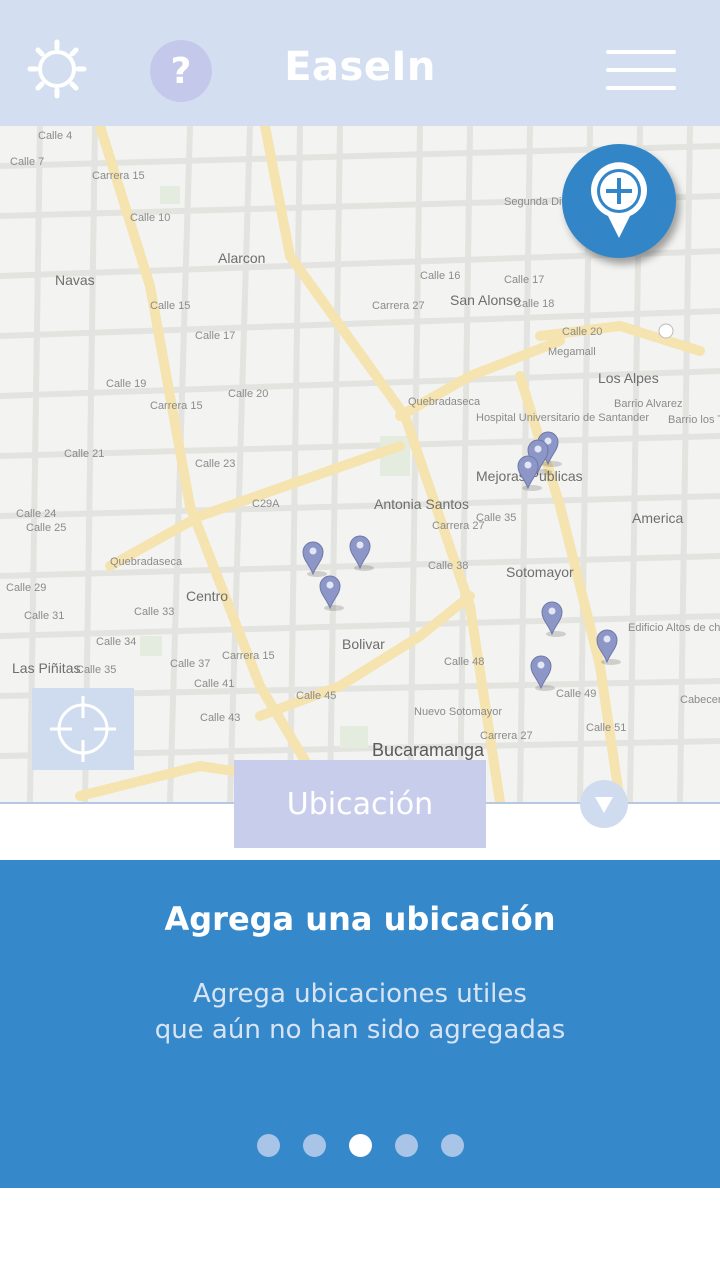 The width and height of the screenshot is (720, 1280). Describe the element at coordinates (641, 52) in the screenshot. I see `hamburger-menu-icon` at that location.